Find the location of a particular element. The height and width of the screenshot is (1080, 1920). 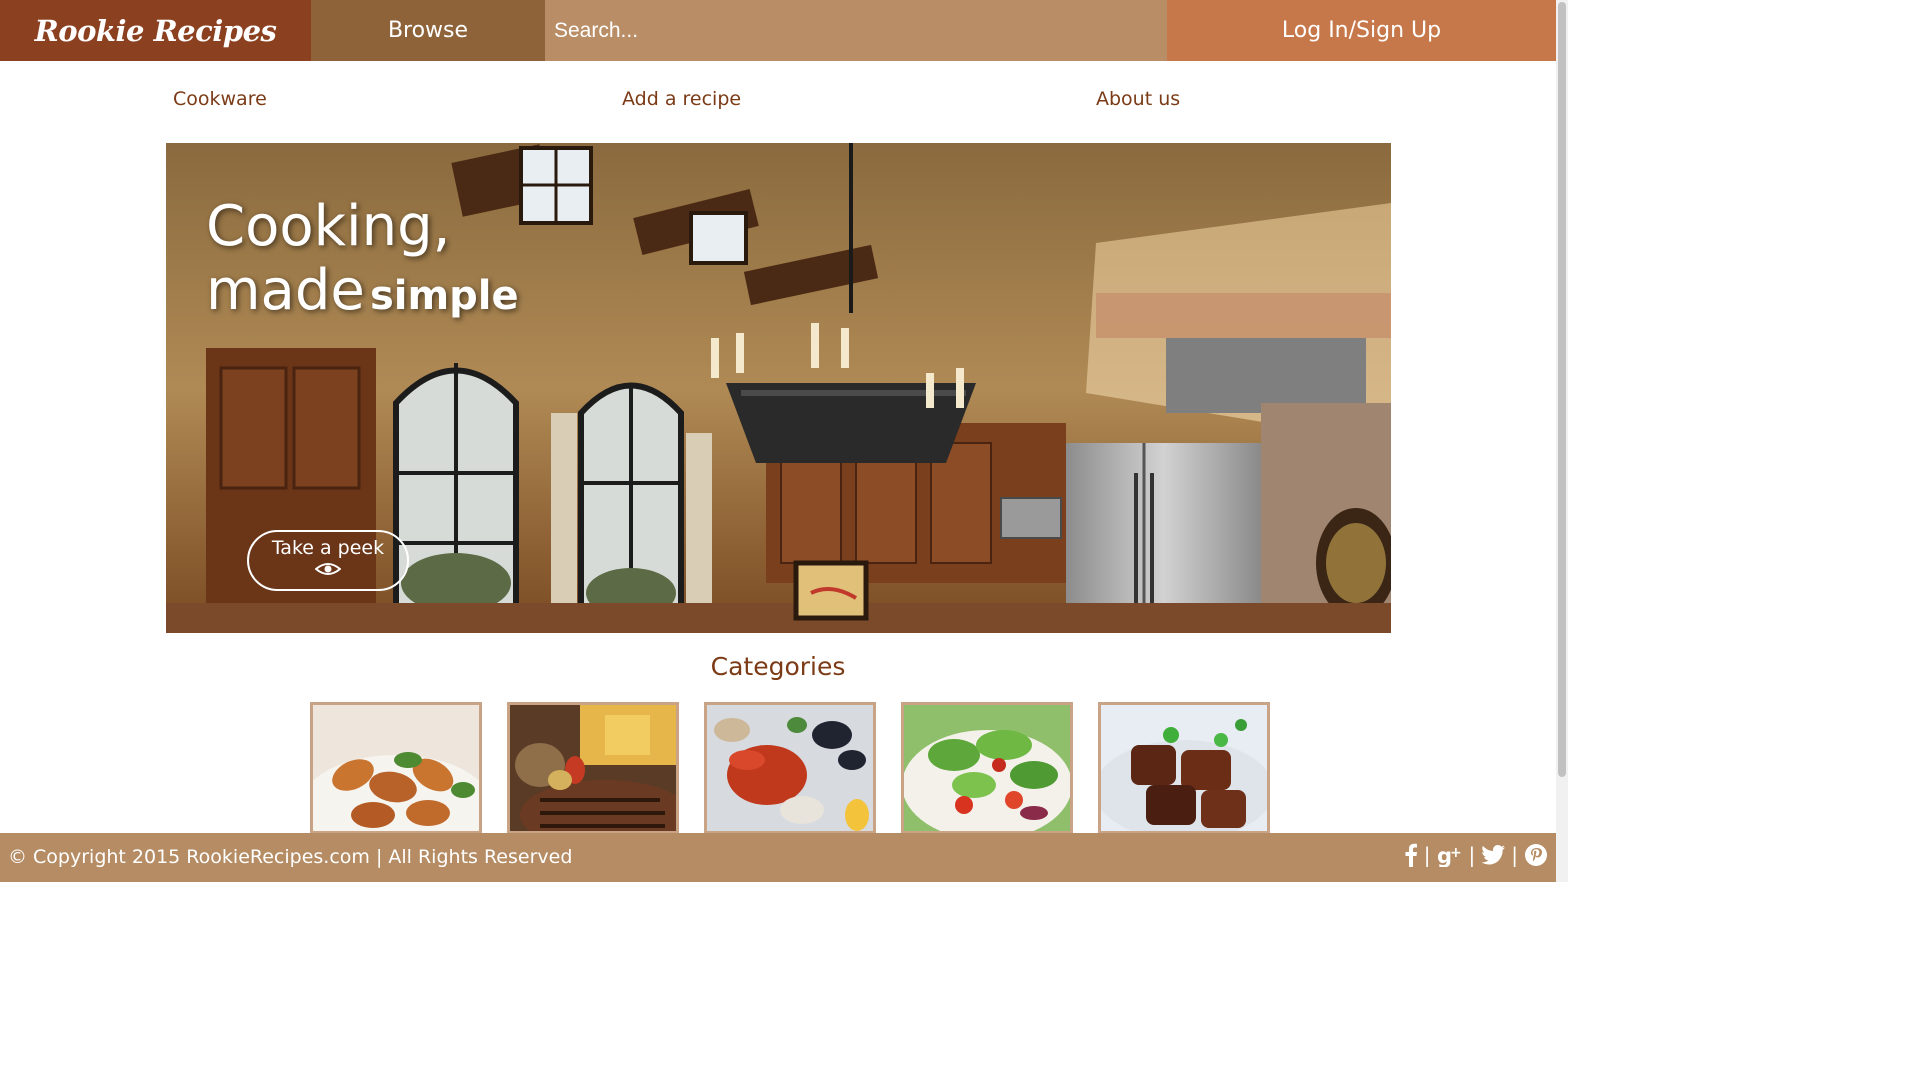

social-links: | g + | | is located at coordinates (1476, 855).